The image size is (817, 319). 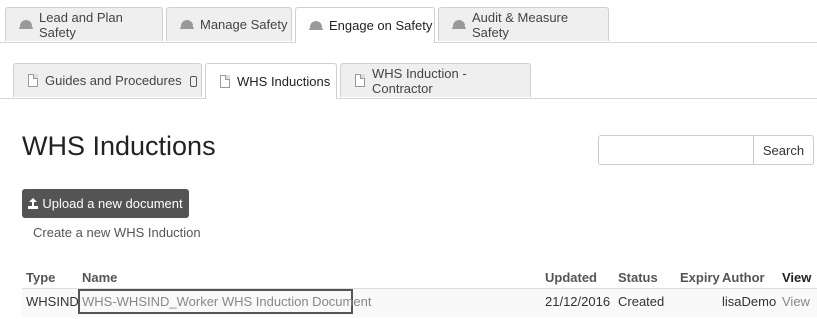 What do you see at coordinates (571, 277) in the screenshot?
I see `column-header-updated: Updated` at bounding box center [571, 277].